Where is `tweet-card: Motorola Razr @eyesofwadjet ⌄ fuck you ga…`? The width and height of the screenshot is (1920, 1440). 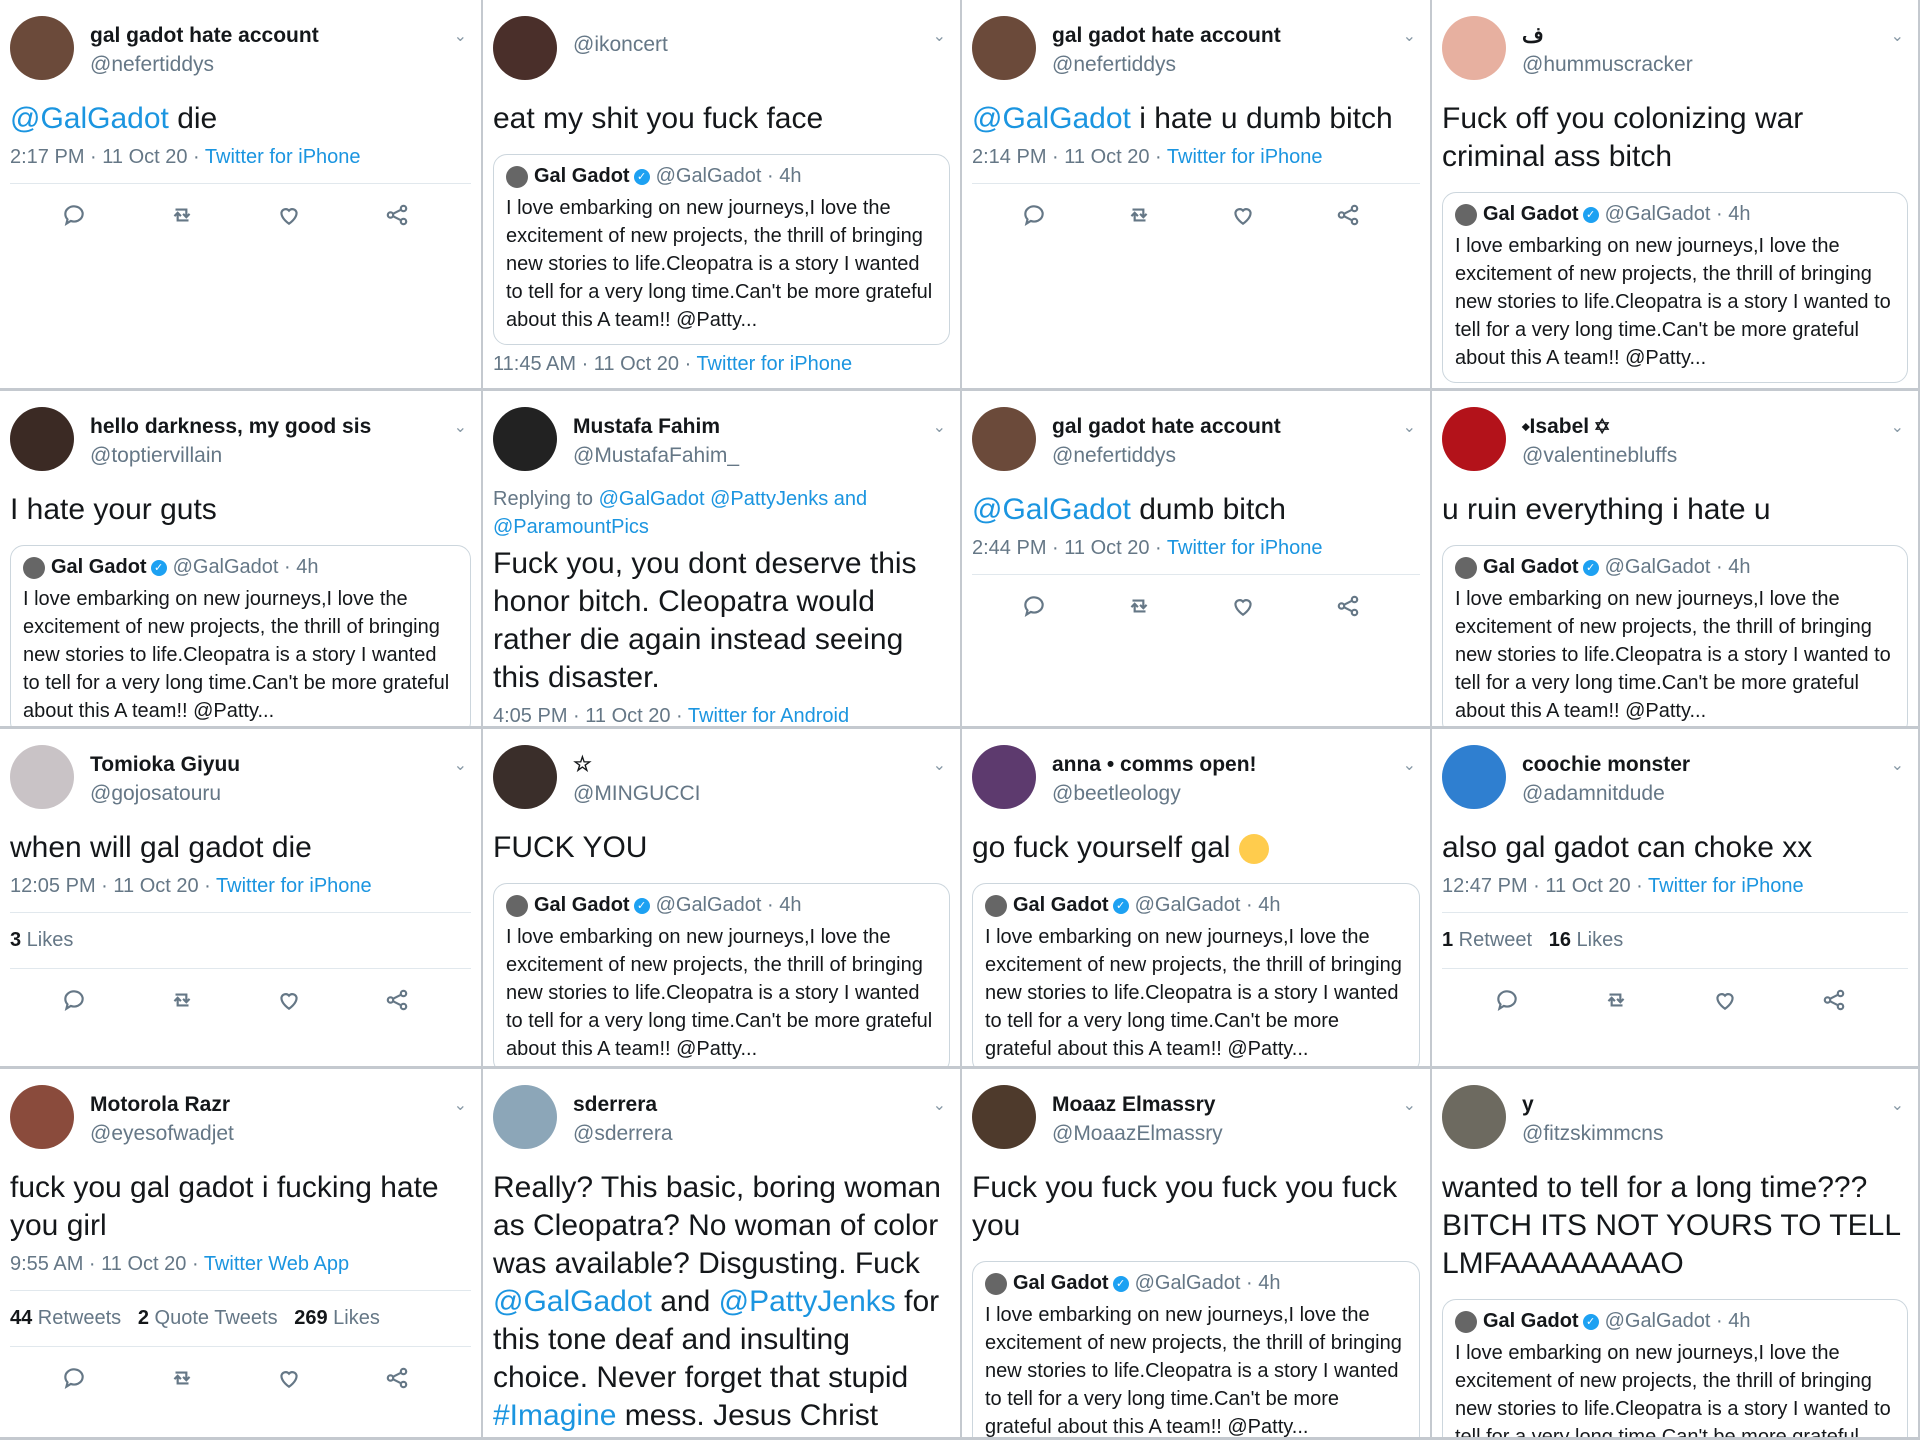
tweet-card: Motorola Razr @eyesofwadjet ⌄ fuck you ga… is located at coordinates (241, 1254).